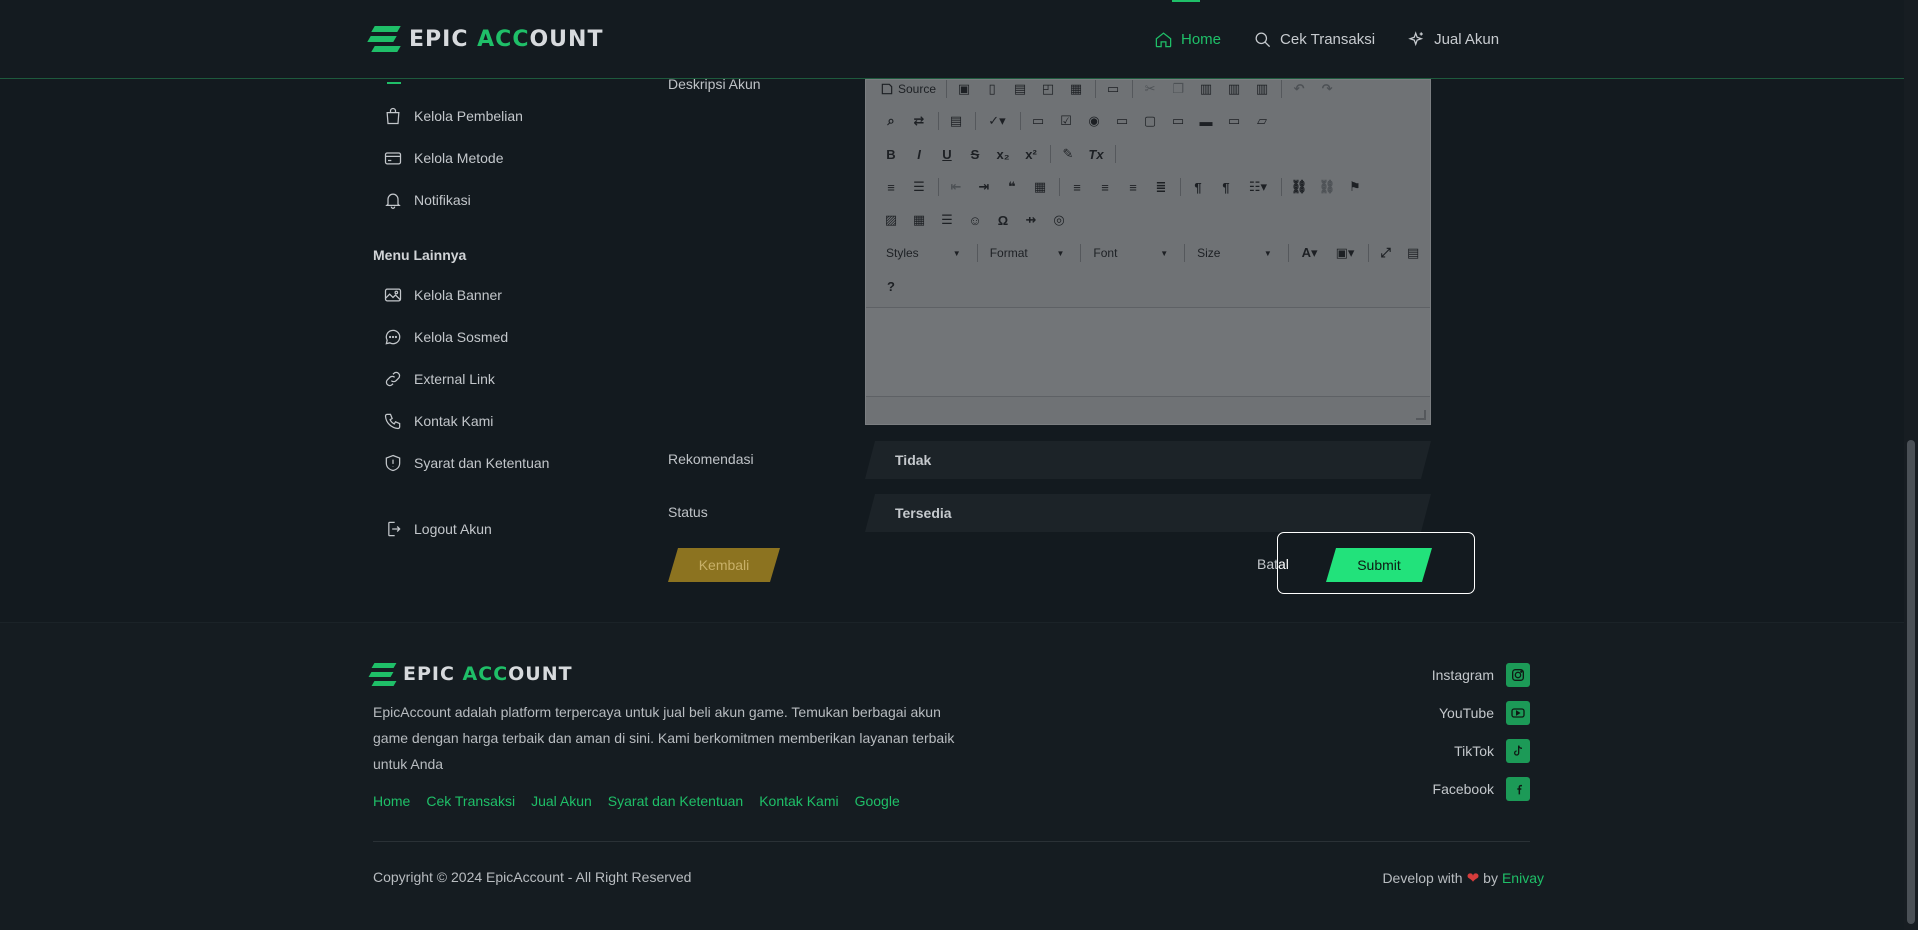  I want to click on select-field-icon: ▭, so click(1178, 121).